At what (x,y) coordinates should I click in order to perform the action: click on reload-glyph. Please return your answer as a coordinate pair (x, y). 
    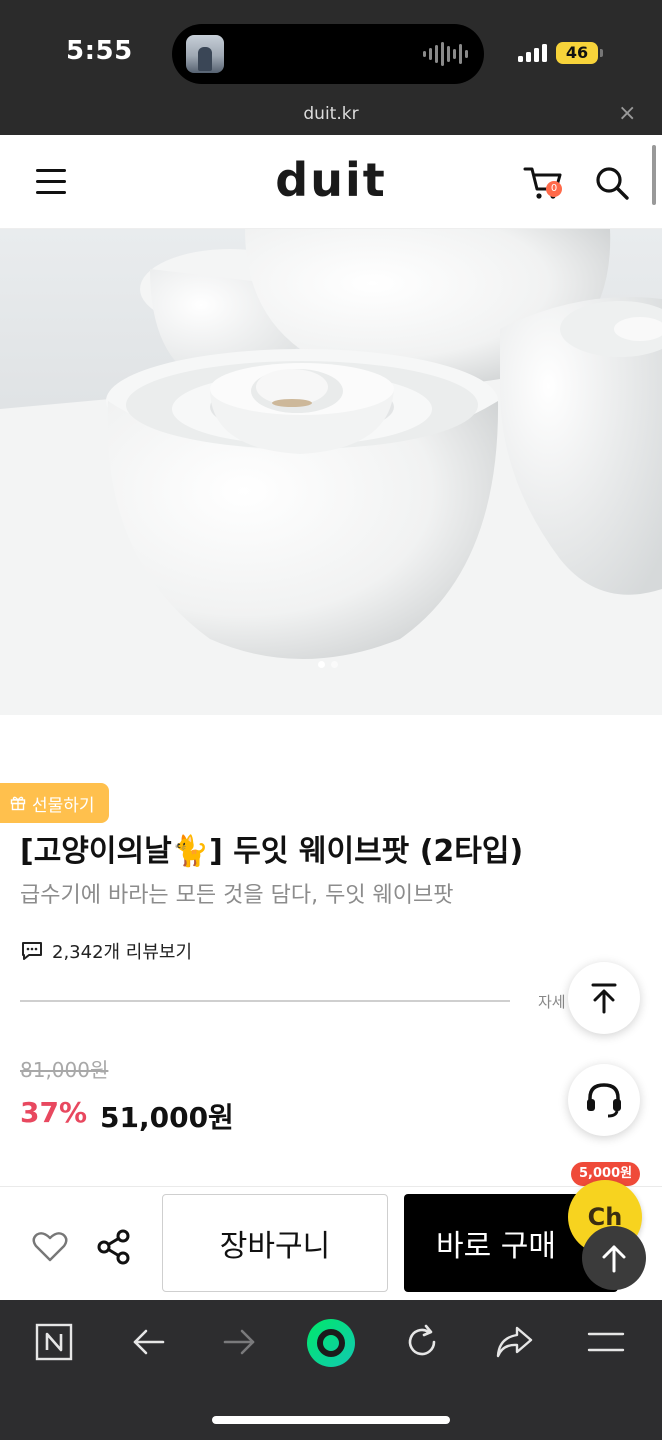
    Looking at the image, I should click on (422, 1340).